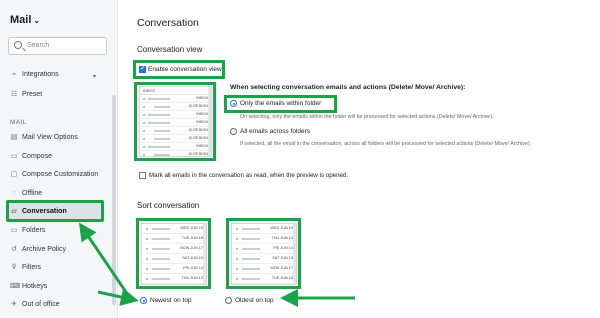  Describe the element at coordinates (94, 76) in the screenshot. I see `chevron-down-icon: ▾` at that location.